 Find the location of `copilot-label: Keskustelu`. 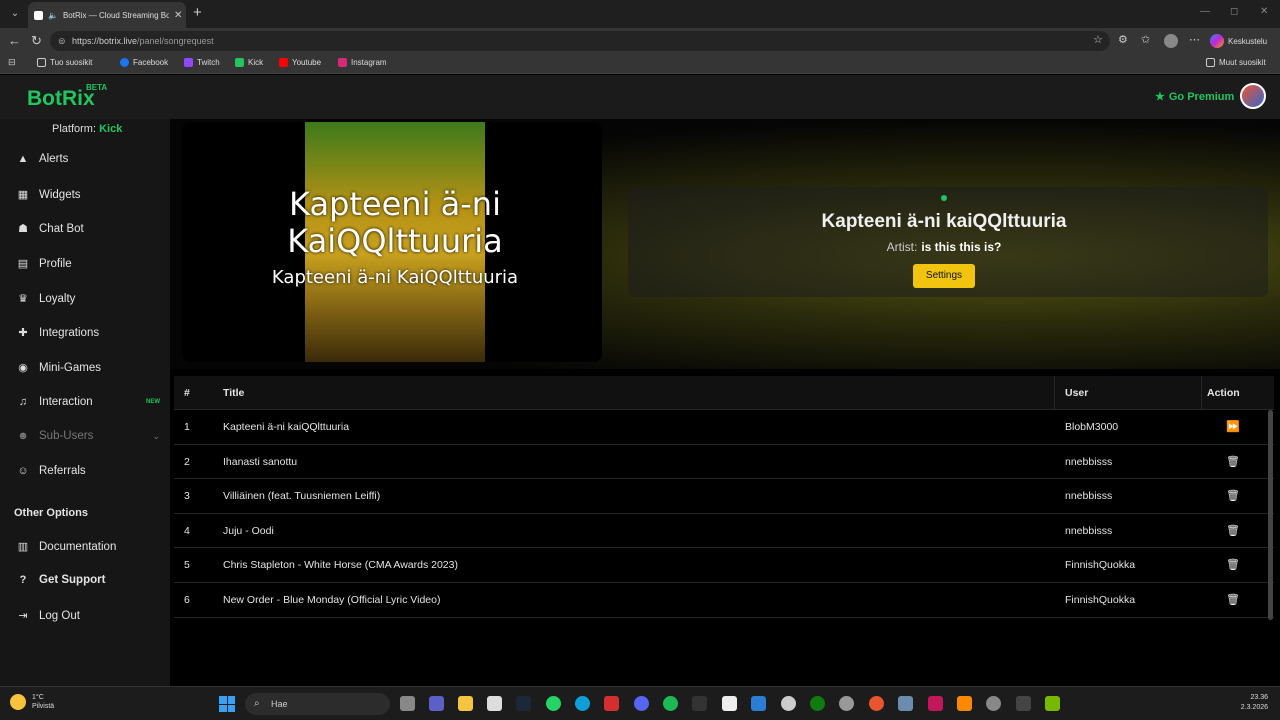

copilot-label: Keskustelu is located at coordinates (1248, 41).